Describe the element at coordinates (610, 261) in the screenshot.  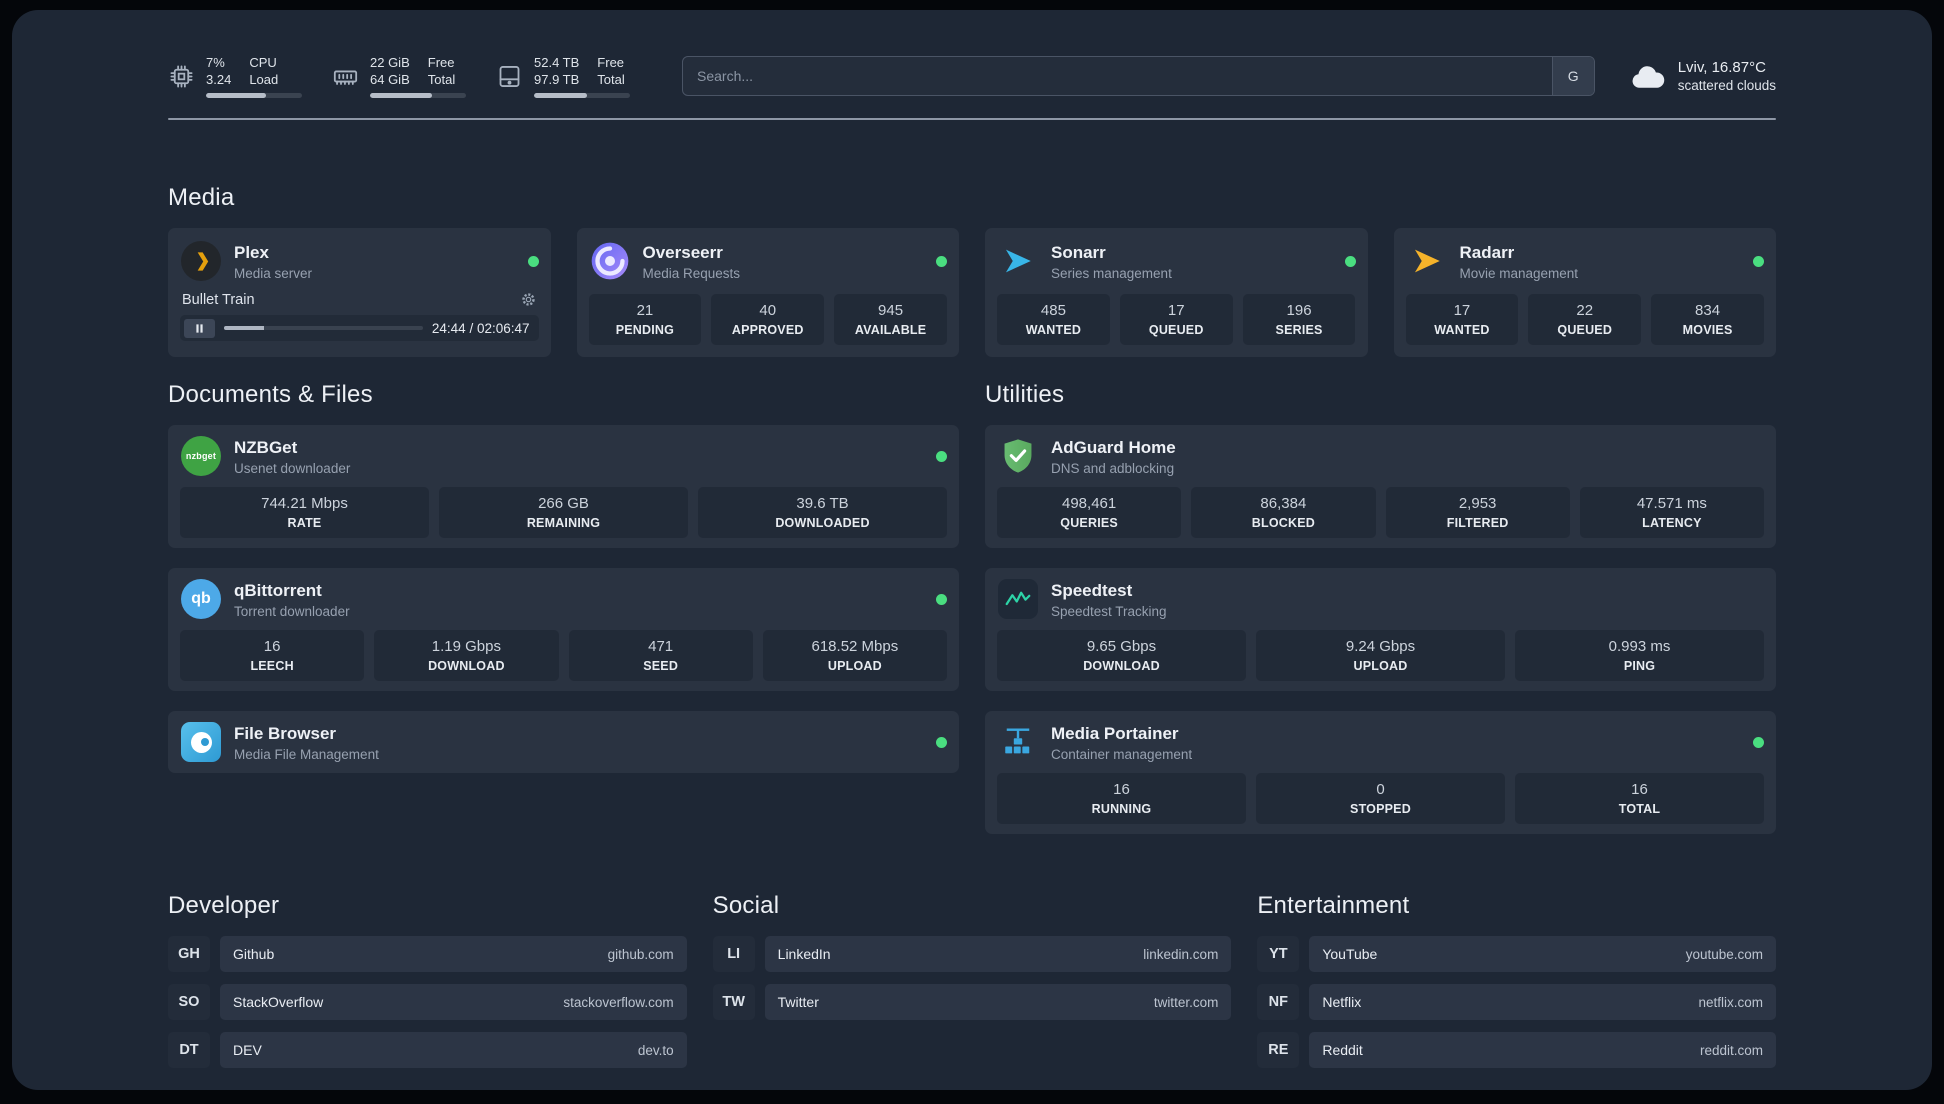
I see `overseerr-icon` at that location.